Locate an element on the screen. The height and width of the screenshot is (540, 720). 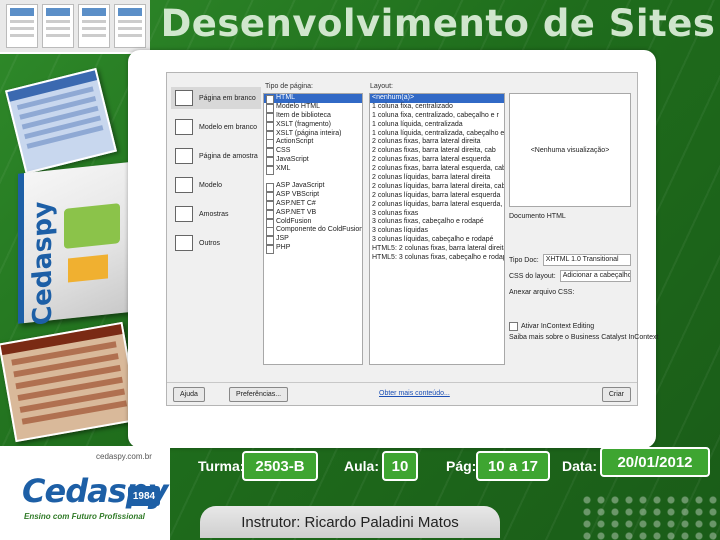
category-samples: Amostras is located at coordinates (216, 214).